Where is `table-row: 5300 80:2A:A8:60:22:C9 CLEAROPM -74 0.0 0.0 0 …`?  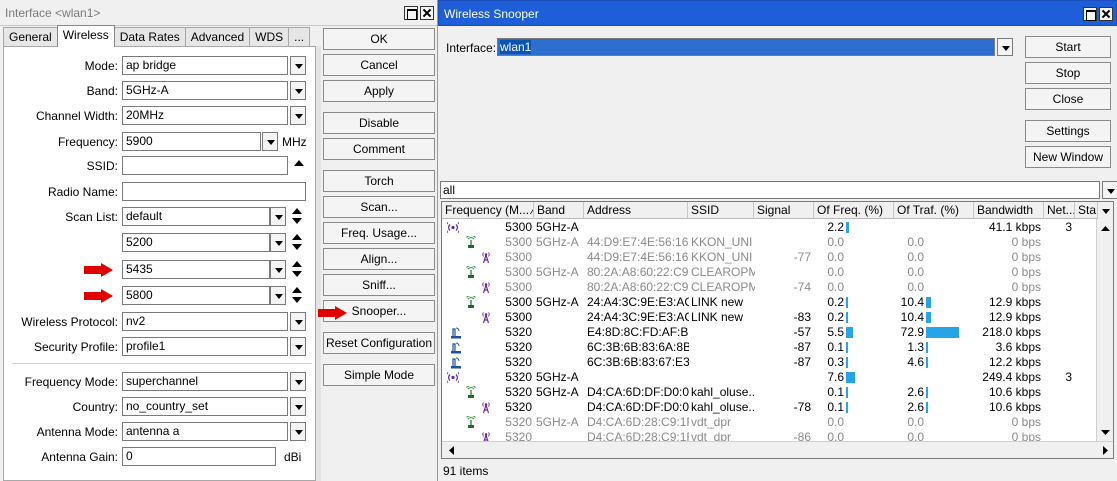 table-row: 5300 80:2A:A8:60:22:C9 CLEAROPM -74 0.0 0.0 0 … is located at coordinates (769, 287).